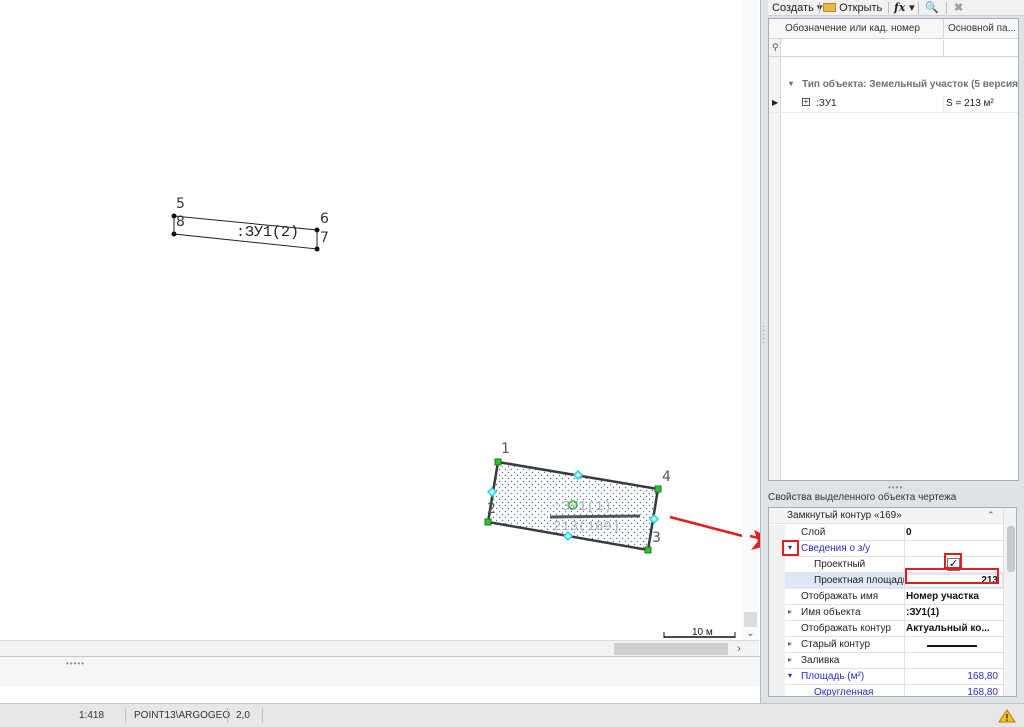 This screenshot has height=727, width=1024. What do you see at coordinates (582, 507) in the screenshot?
I see `parcel1-label: :ЗУ1(1)` at bounding box center [582, 507].